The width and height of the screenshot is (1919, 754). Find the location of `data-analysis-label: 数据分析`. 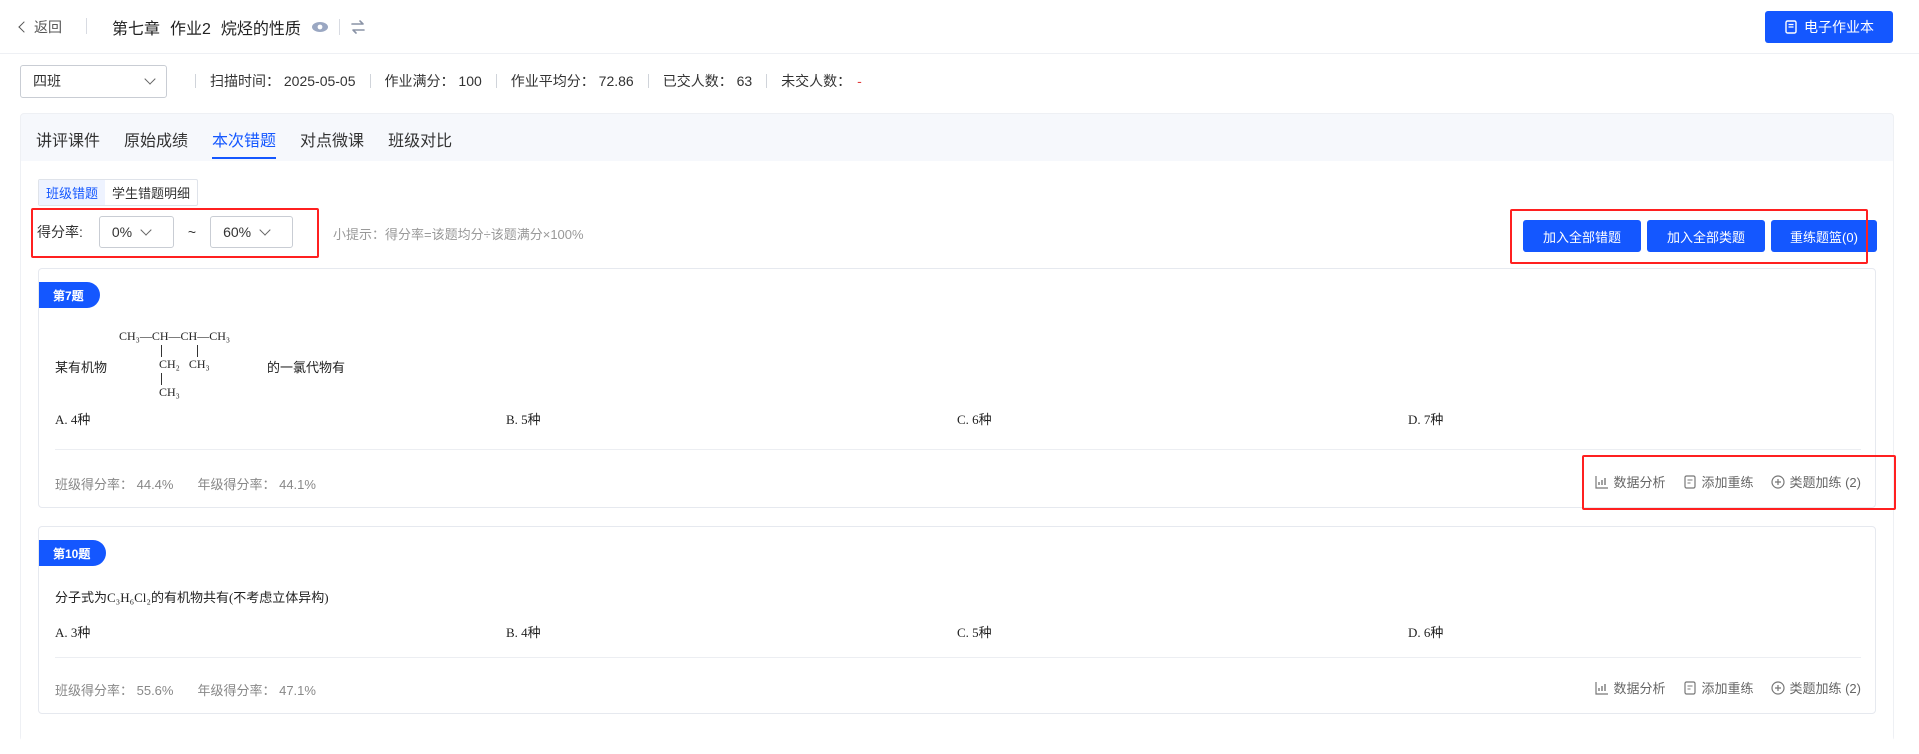

data-analysis-label: 数据分析 is located at coordinates (1639, 688).